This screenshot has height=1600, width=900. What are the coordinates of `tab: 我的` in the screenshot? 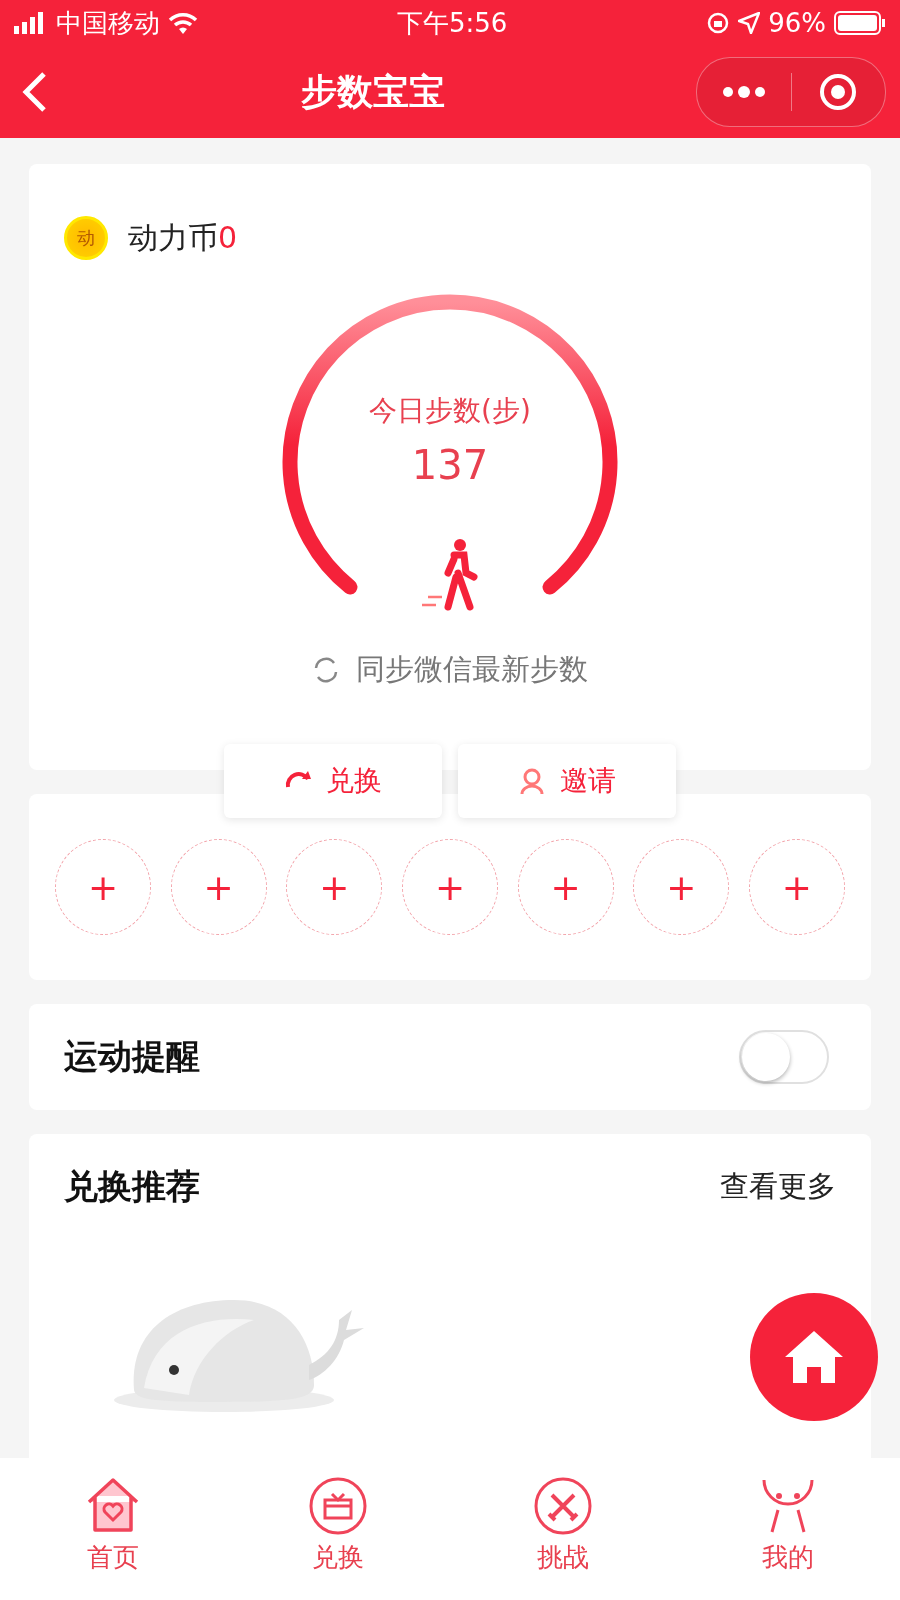 It's located at (787, 1529).